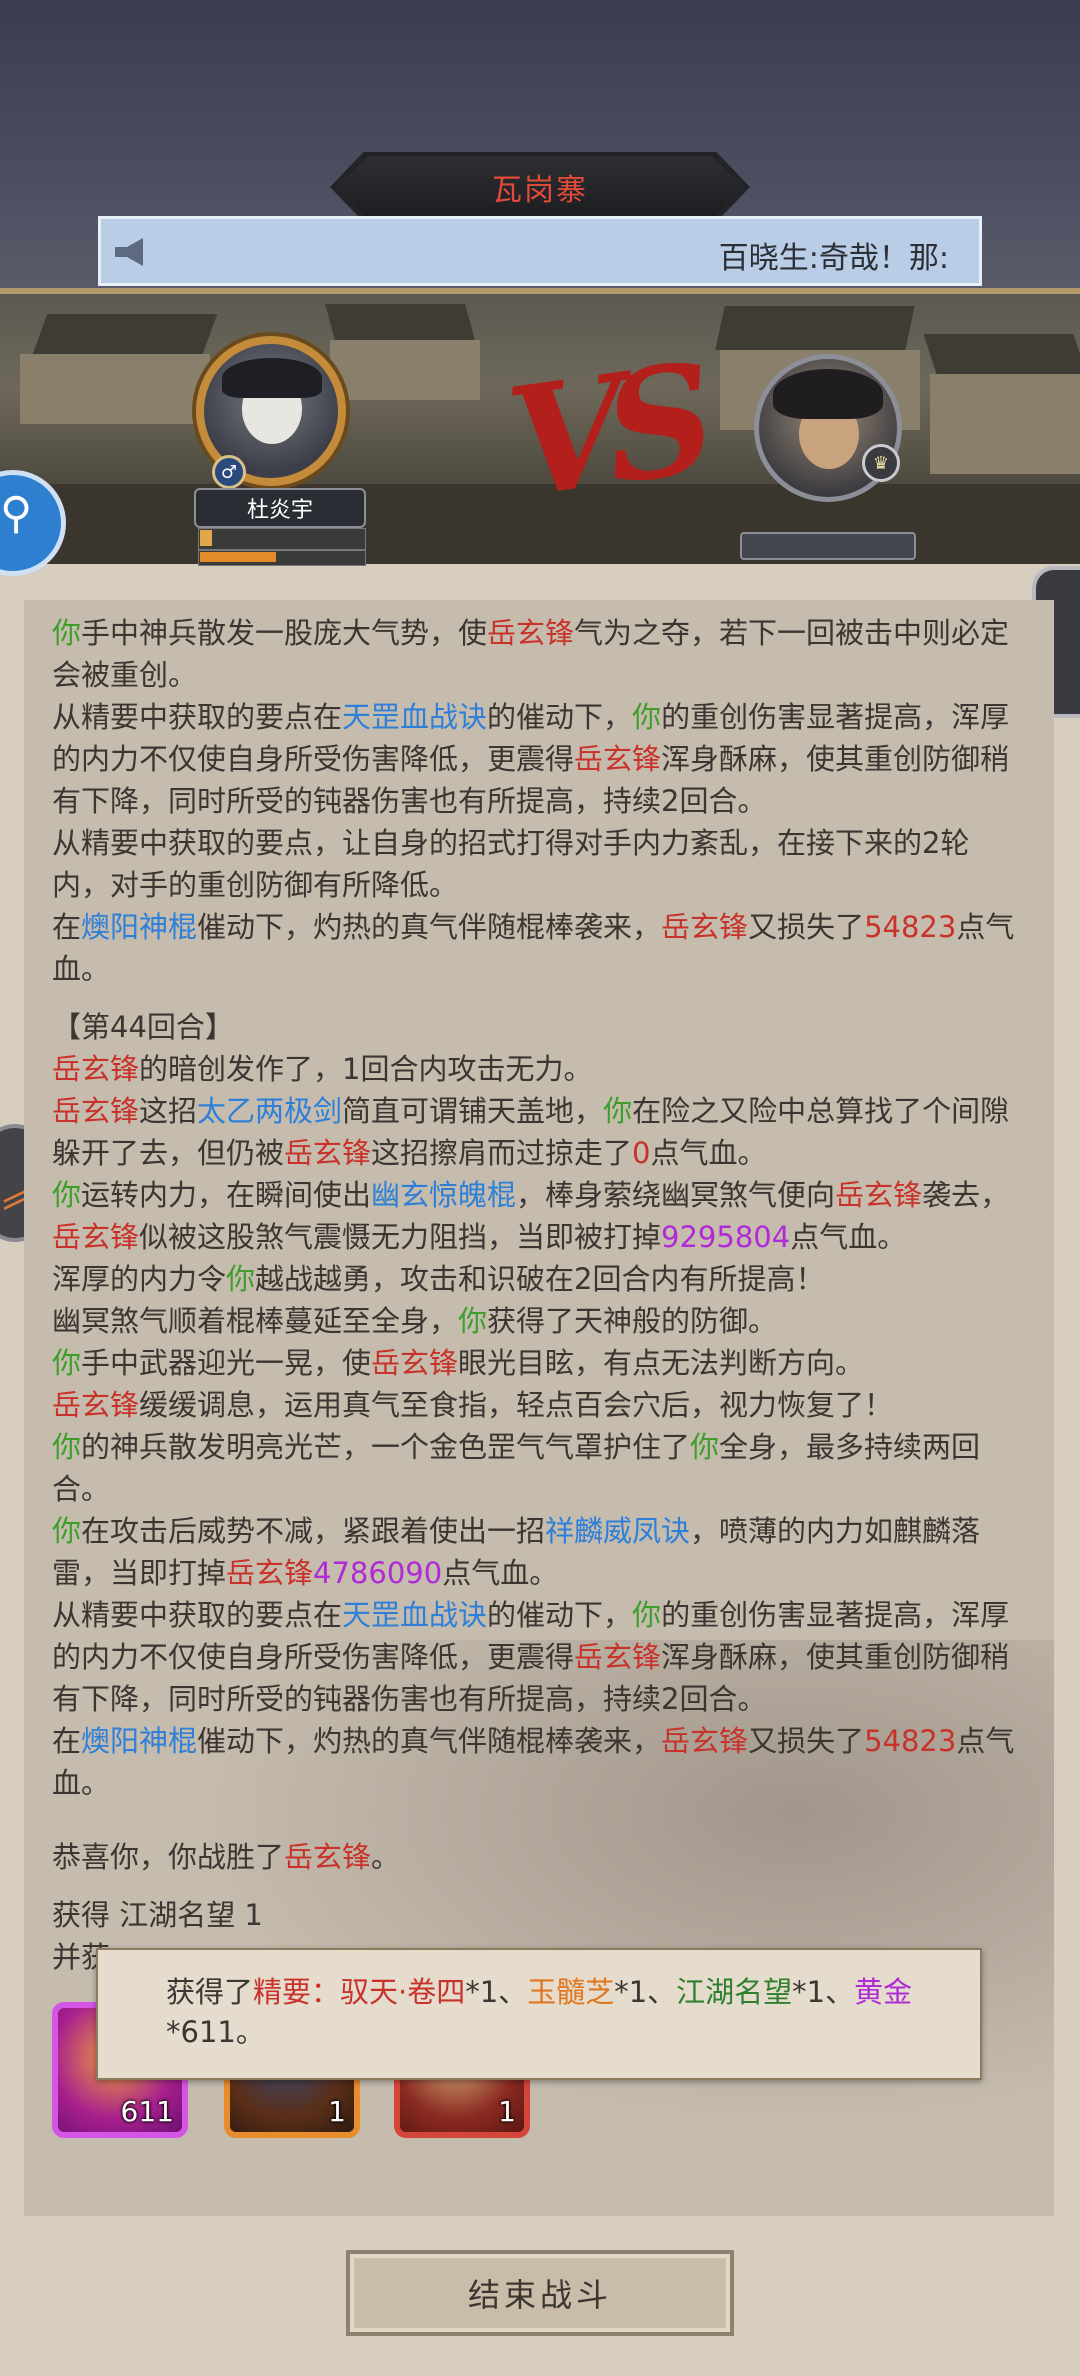  What do you see at coordinates (210, 1992) in the screenshot?
I see `log-segment: 获得了` at bounding box center [210, 1992].